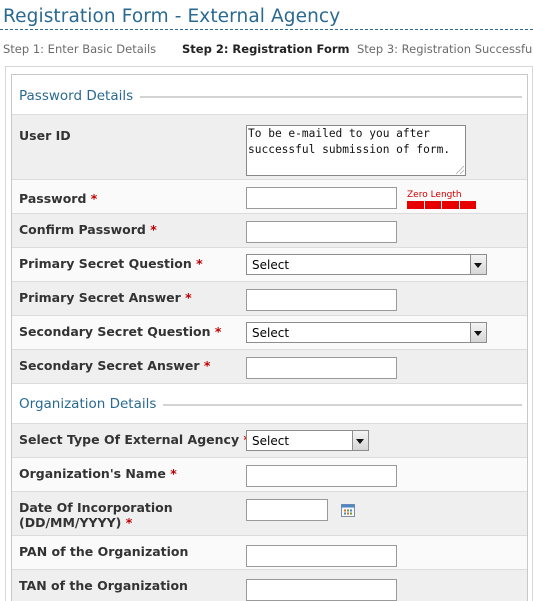 This screenshot has width=533, height=601. I want to click on password-details-section: Password Details, so click(269, 94).